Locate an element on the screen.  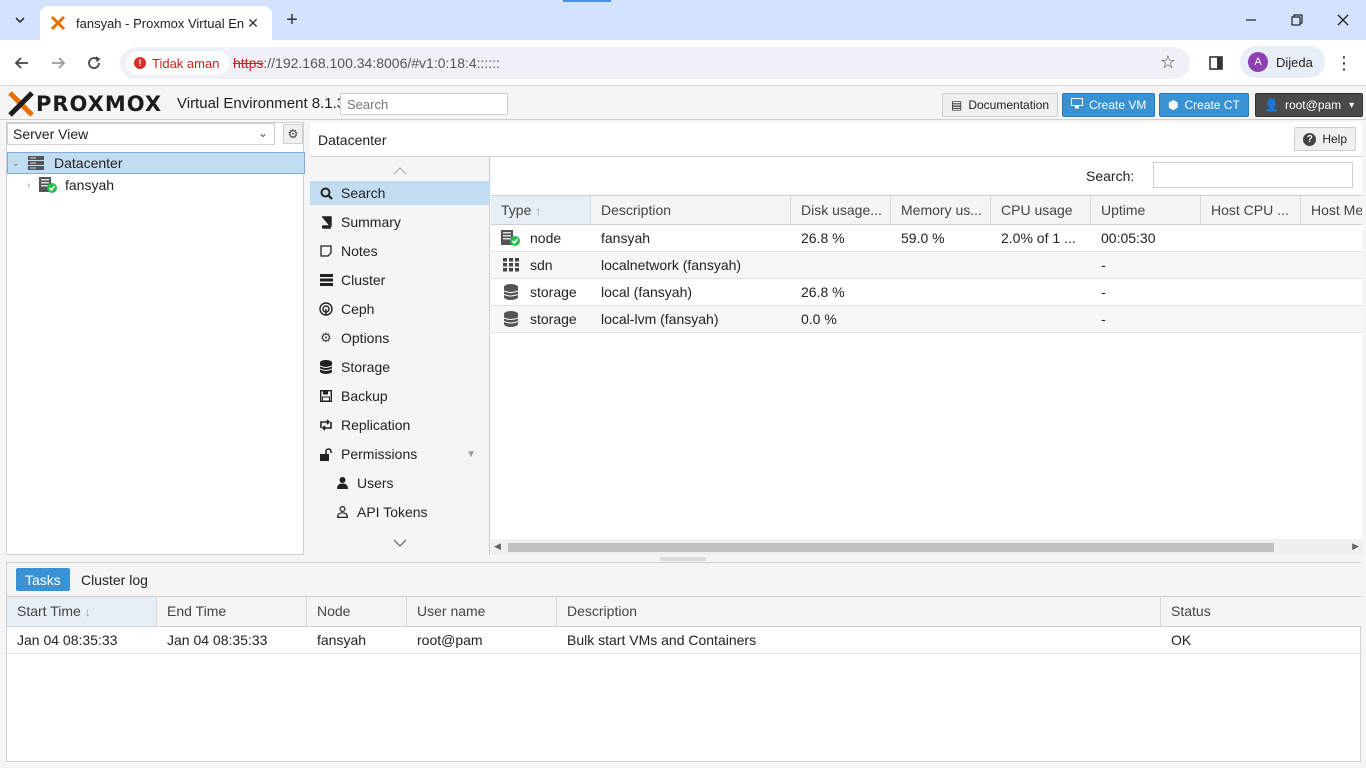
server-view-value: Server View is located at coordinates (51, 134).